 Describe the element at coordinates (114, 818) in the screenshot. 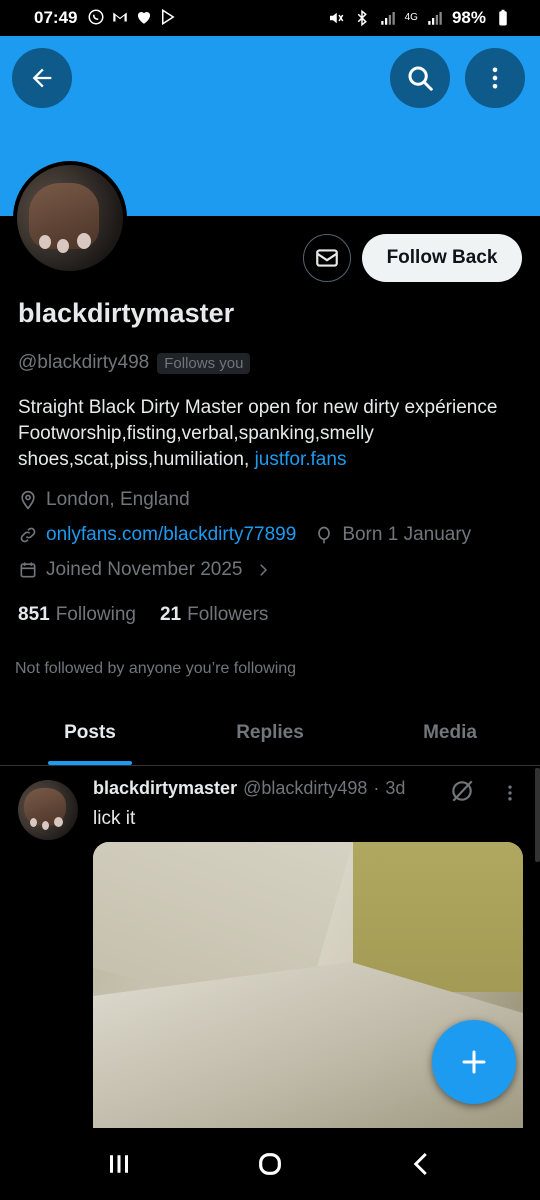

I see `post-text: lick it` at that location.